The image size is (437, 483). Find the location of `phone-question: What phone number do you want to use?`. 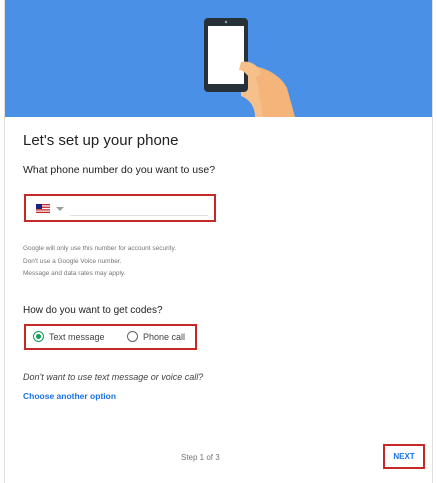

phone-question: What phone number do you want to use? is located at coordinates (119, 170).